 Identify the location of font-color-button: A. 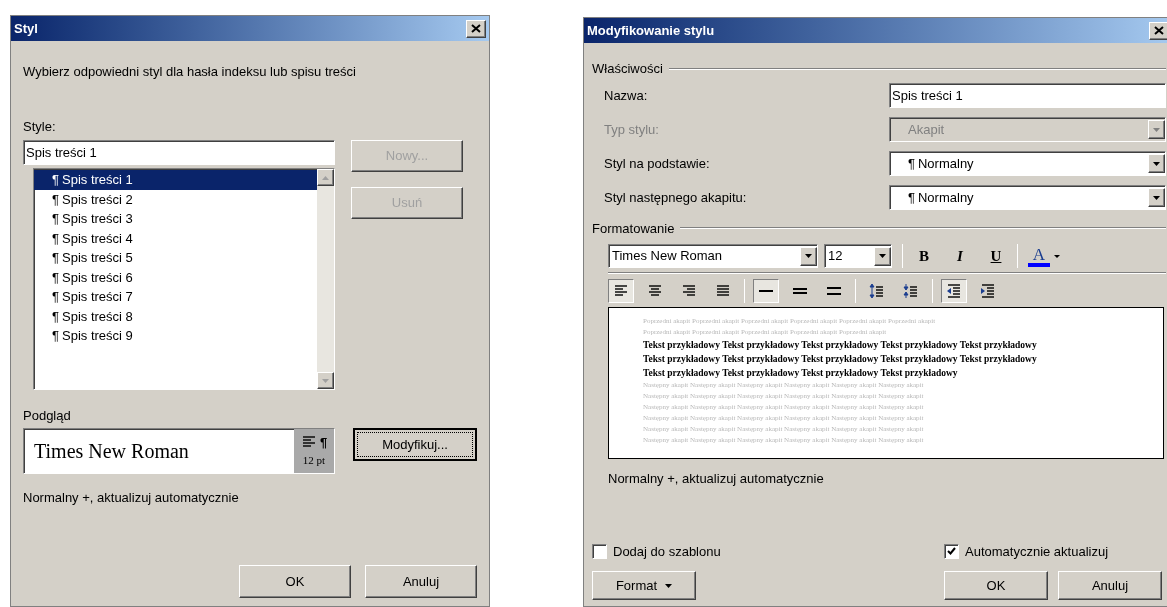
(1044, 256).